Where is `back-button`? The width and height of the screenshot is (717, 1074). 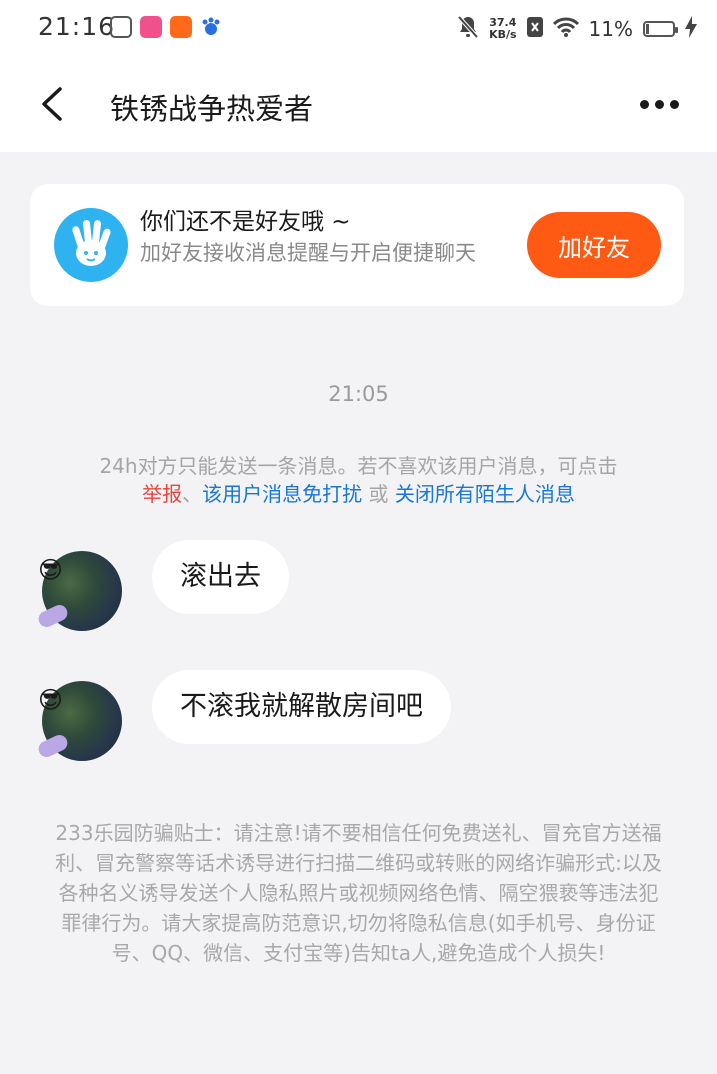
back-button is located at coordinates (52, 104).